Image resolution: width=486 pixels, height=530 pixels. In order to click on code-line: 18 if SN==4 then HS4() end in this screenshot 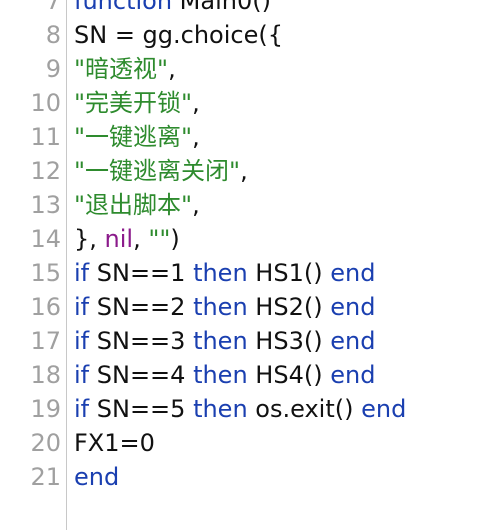, I will do `click(243, 375)`.